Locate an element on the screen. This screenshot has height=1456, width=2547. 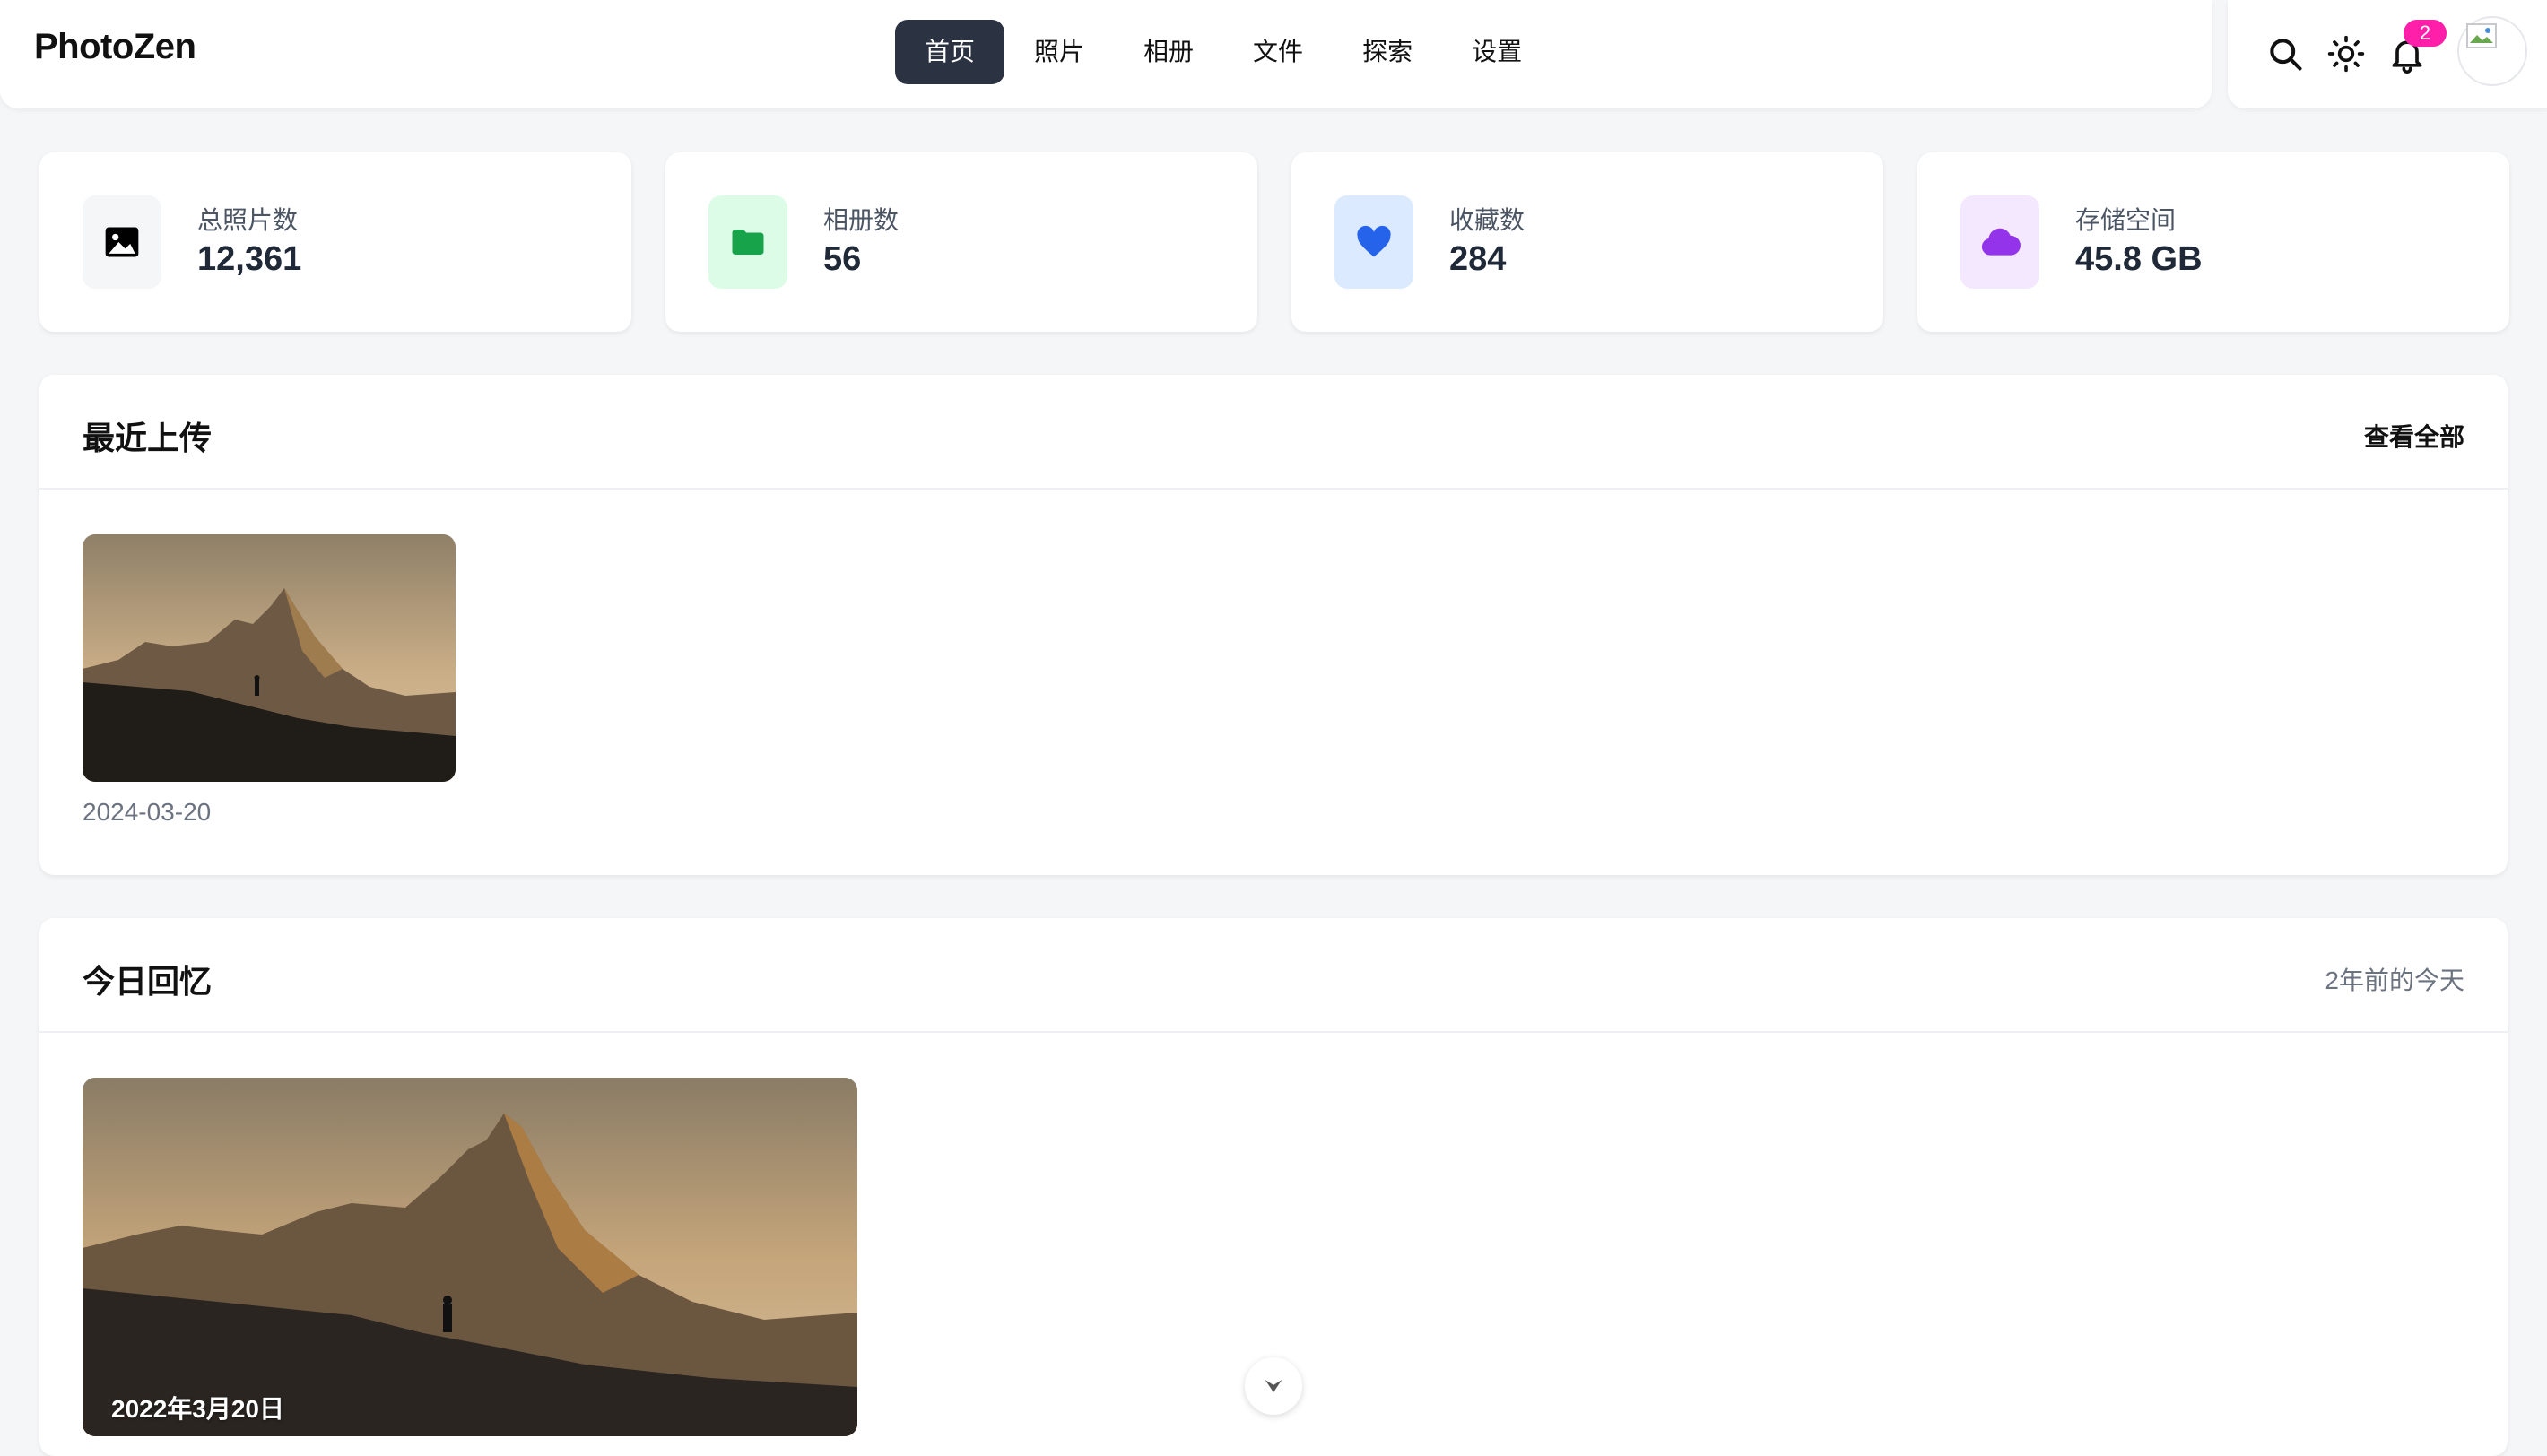
stat-value: 56 is located at coordinates (842, 259).